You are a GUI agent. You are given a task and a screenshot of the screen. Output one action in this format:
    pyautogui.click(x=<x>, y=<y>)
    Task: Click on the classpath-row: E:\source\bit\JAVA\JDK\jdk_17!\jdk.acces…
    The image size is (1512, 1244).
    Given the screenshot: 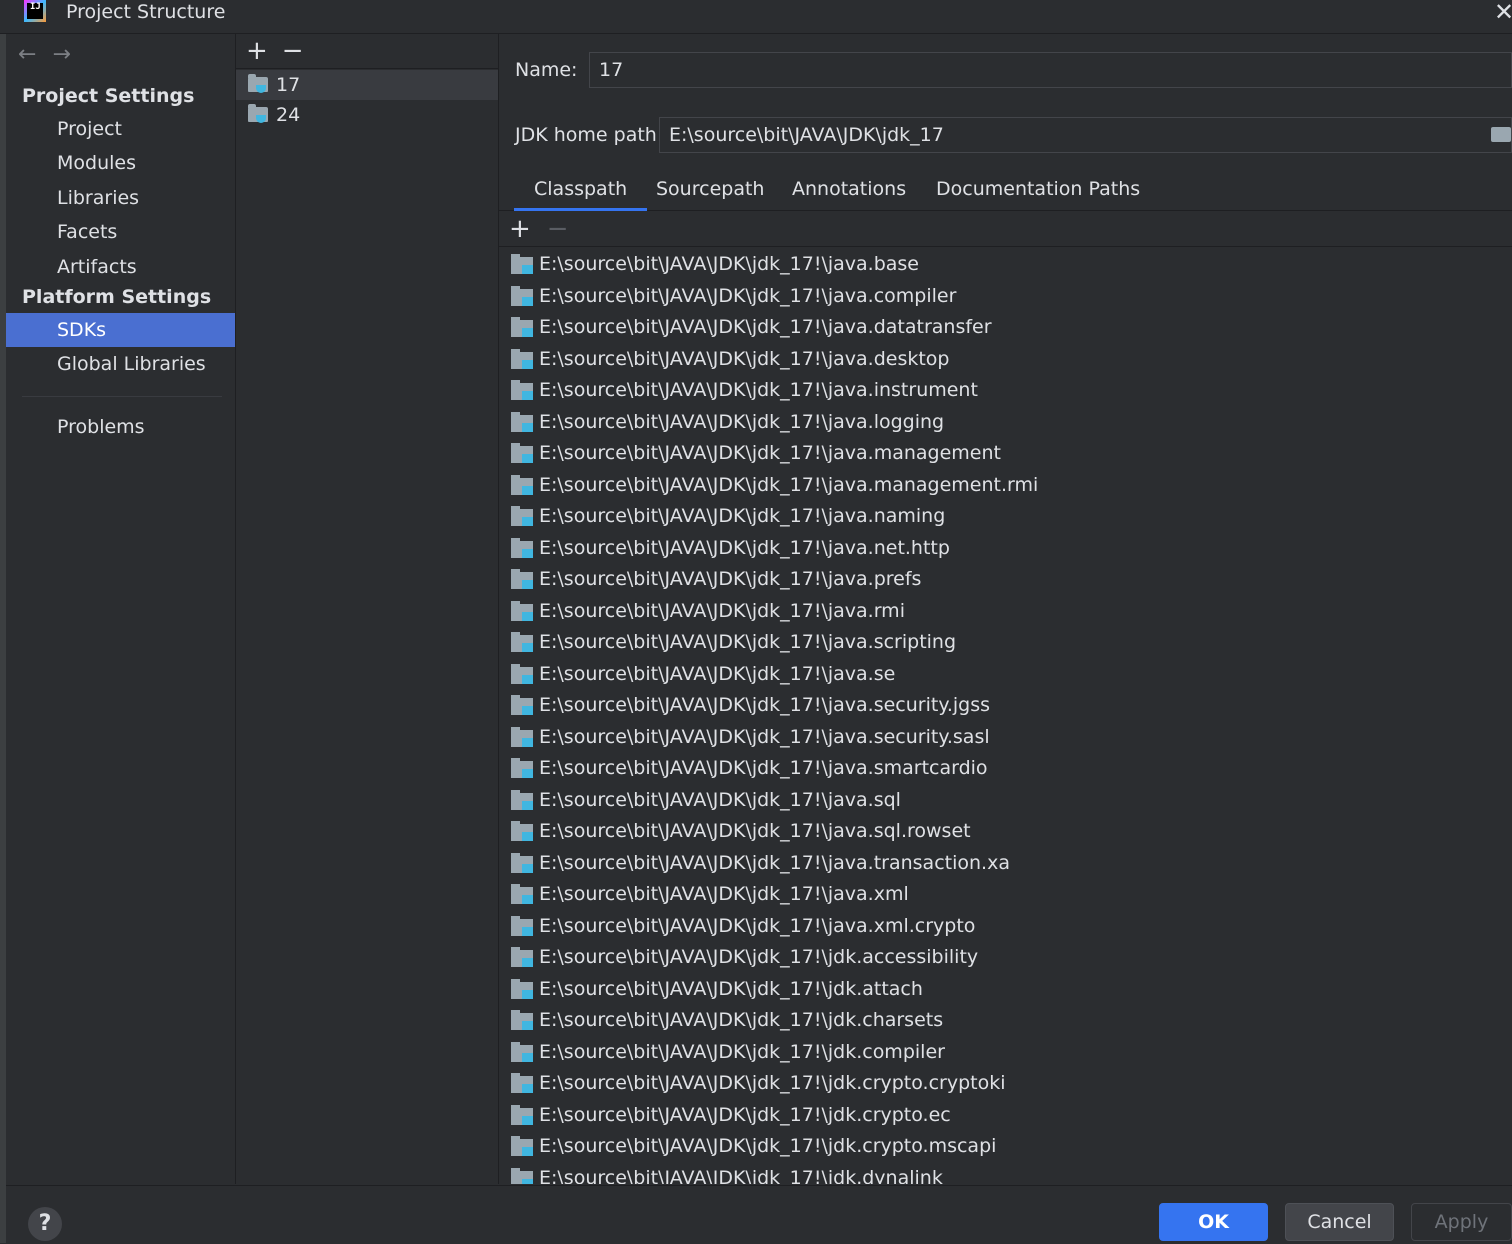 What is the action you would take?
    pyautogui.click(x=1005, y=957)
    